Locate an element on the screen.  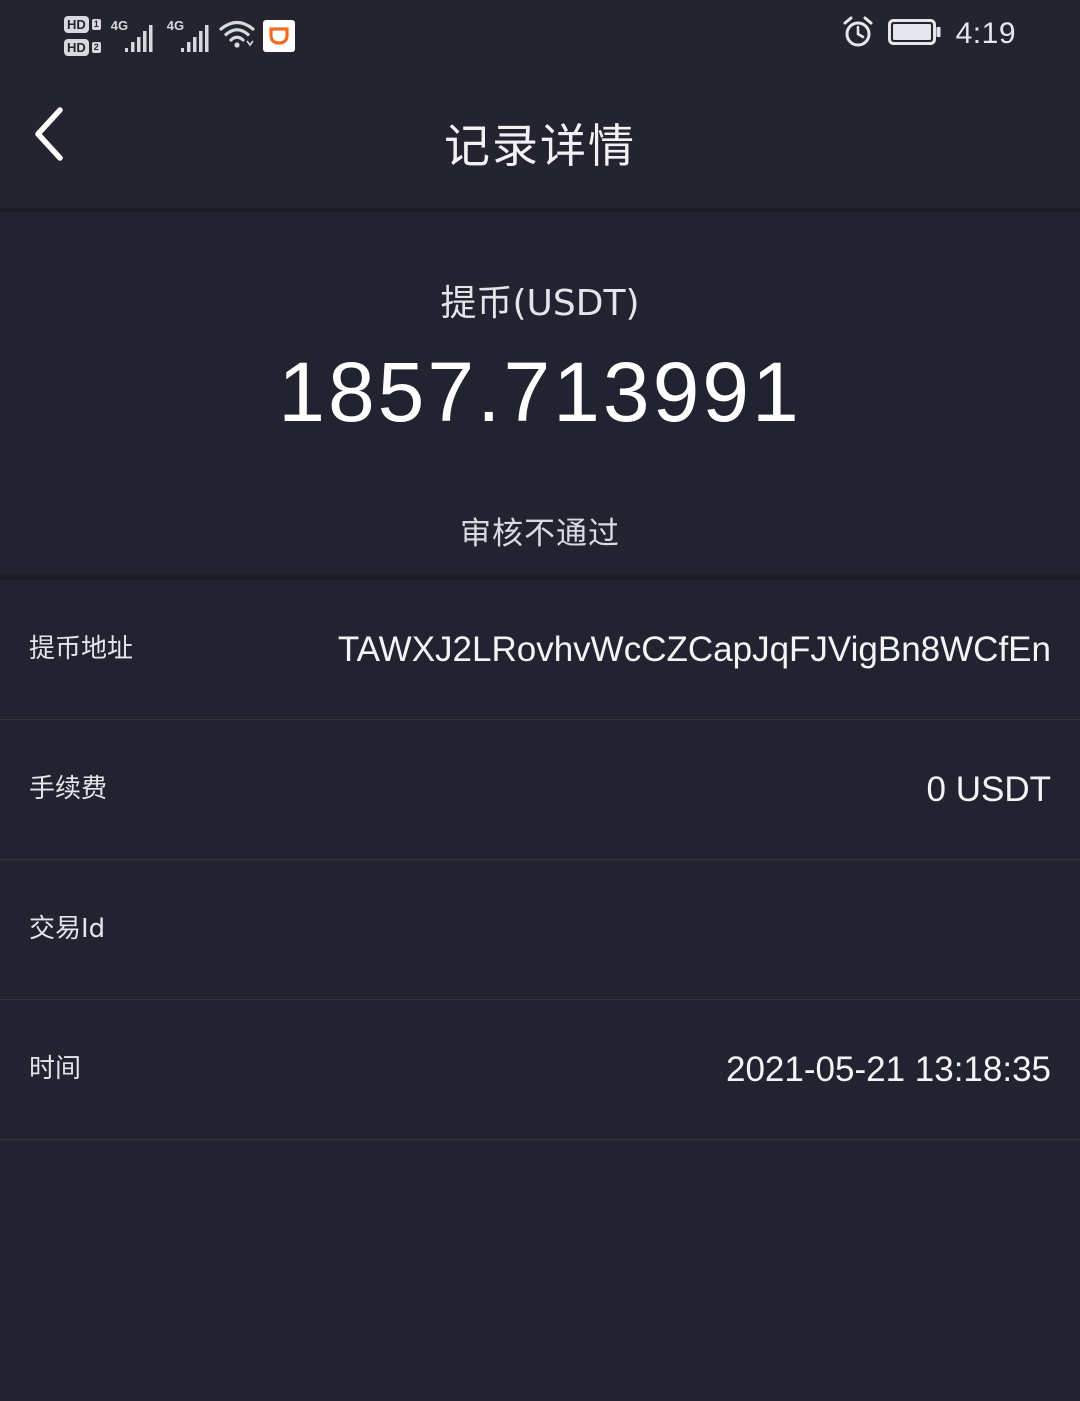
status-bar-right: 4:19 is located at coordinates (929, 34).